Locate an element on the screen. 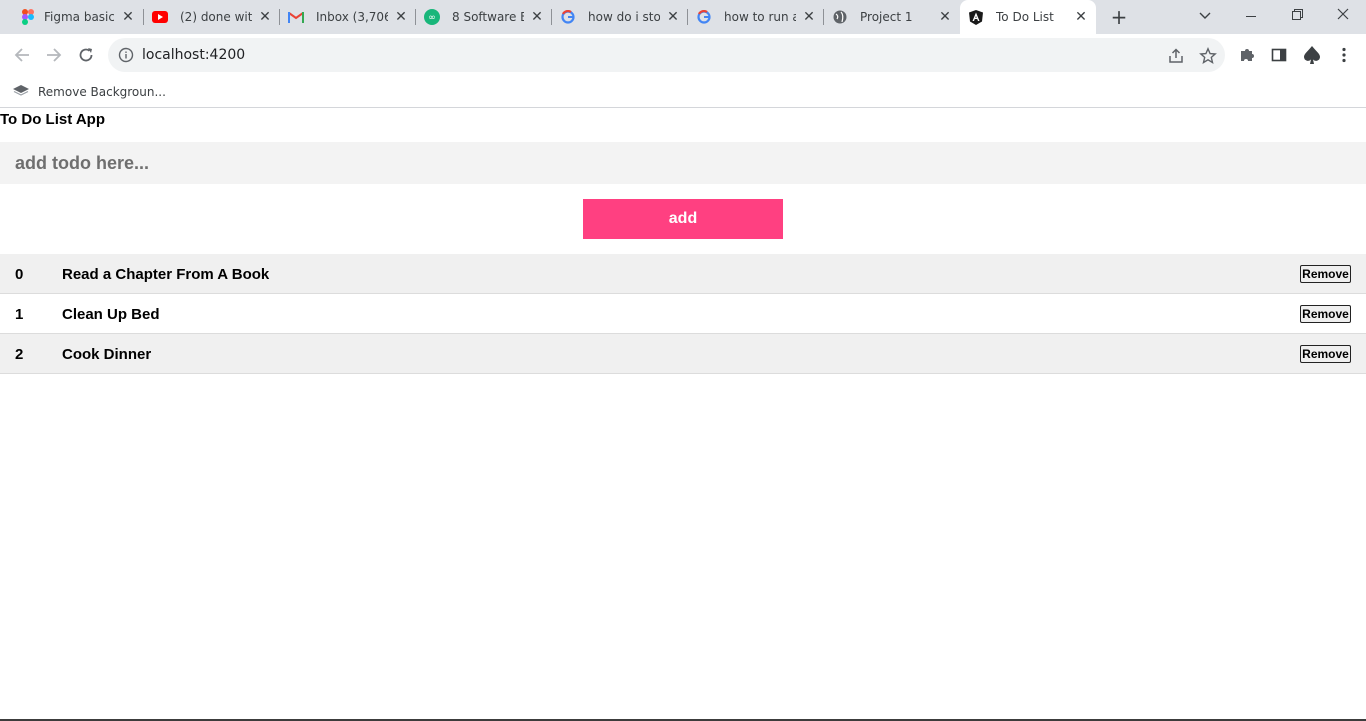 Image resolution: width=1366 pixels, height=721 pixels. tab-title: (2) done with is located at coordinates (216, 17).